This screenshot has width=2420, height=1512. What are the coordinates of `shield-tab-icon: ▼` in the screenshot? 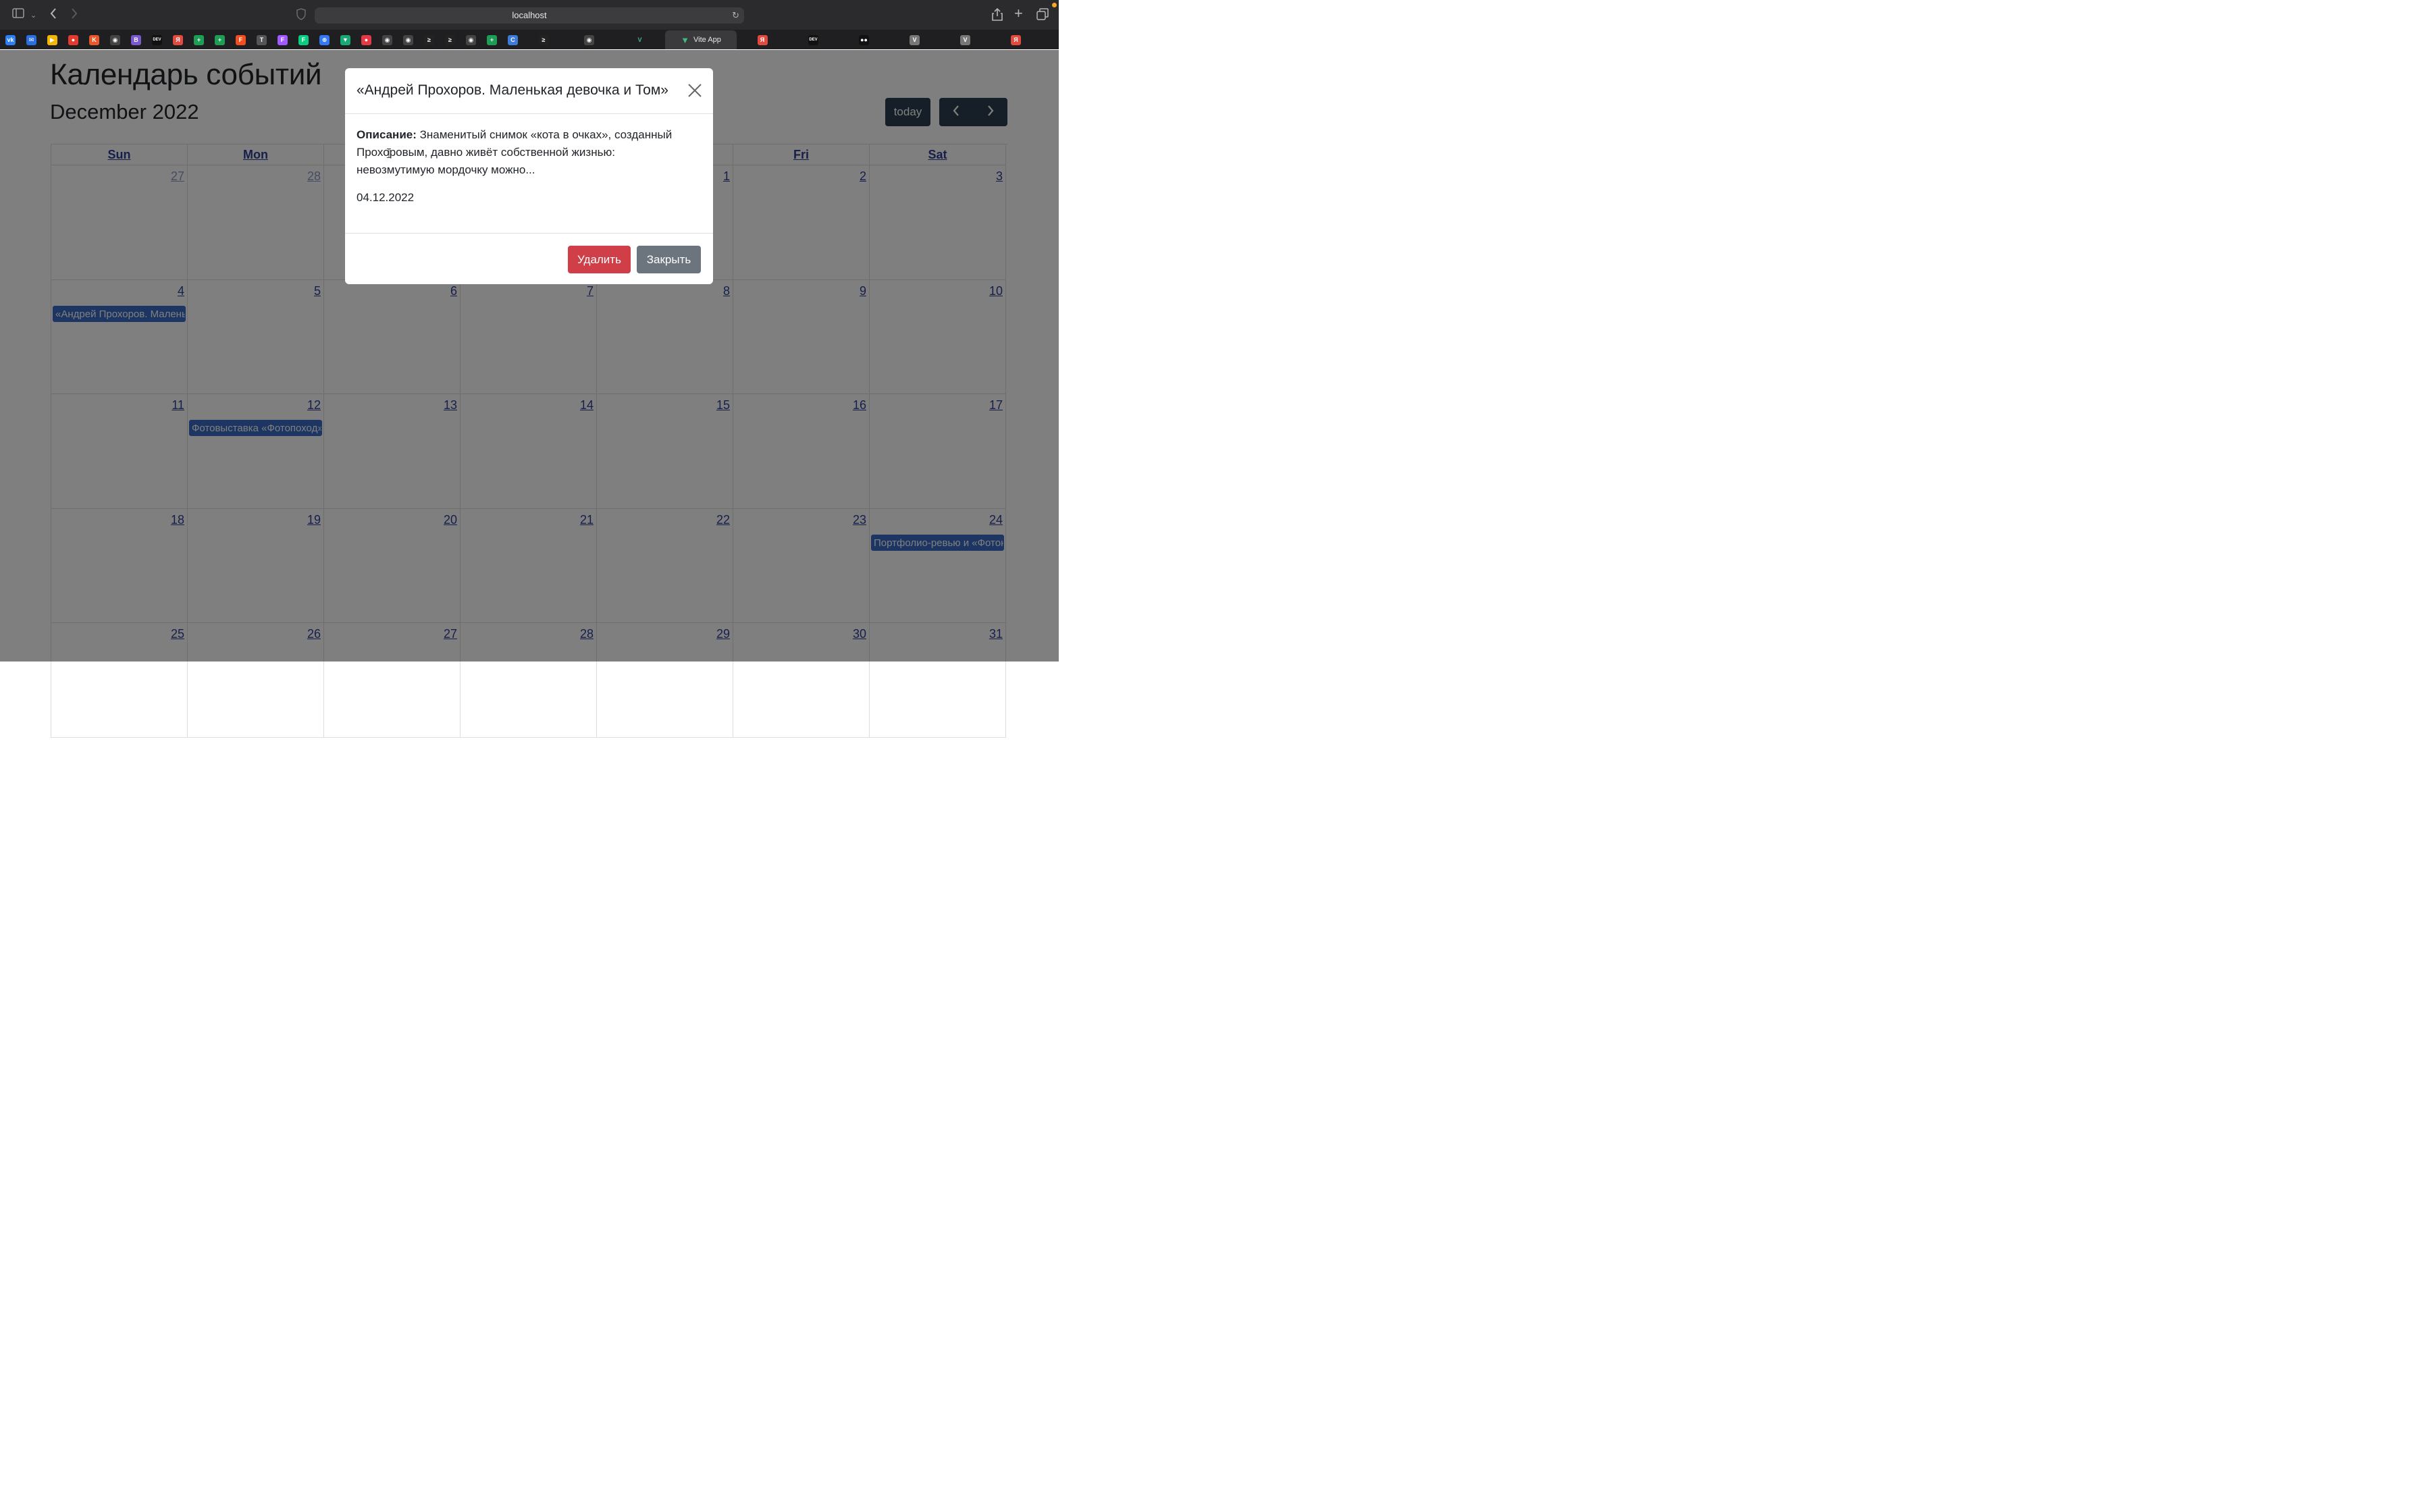 It's located at (345, 39).